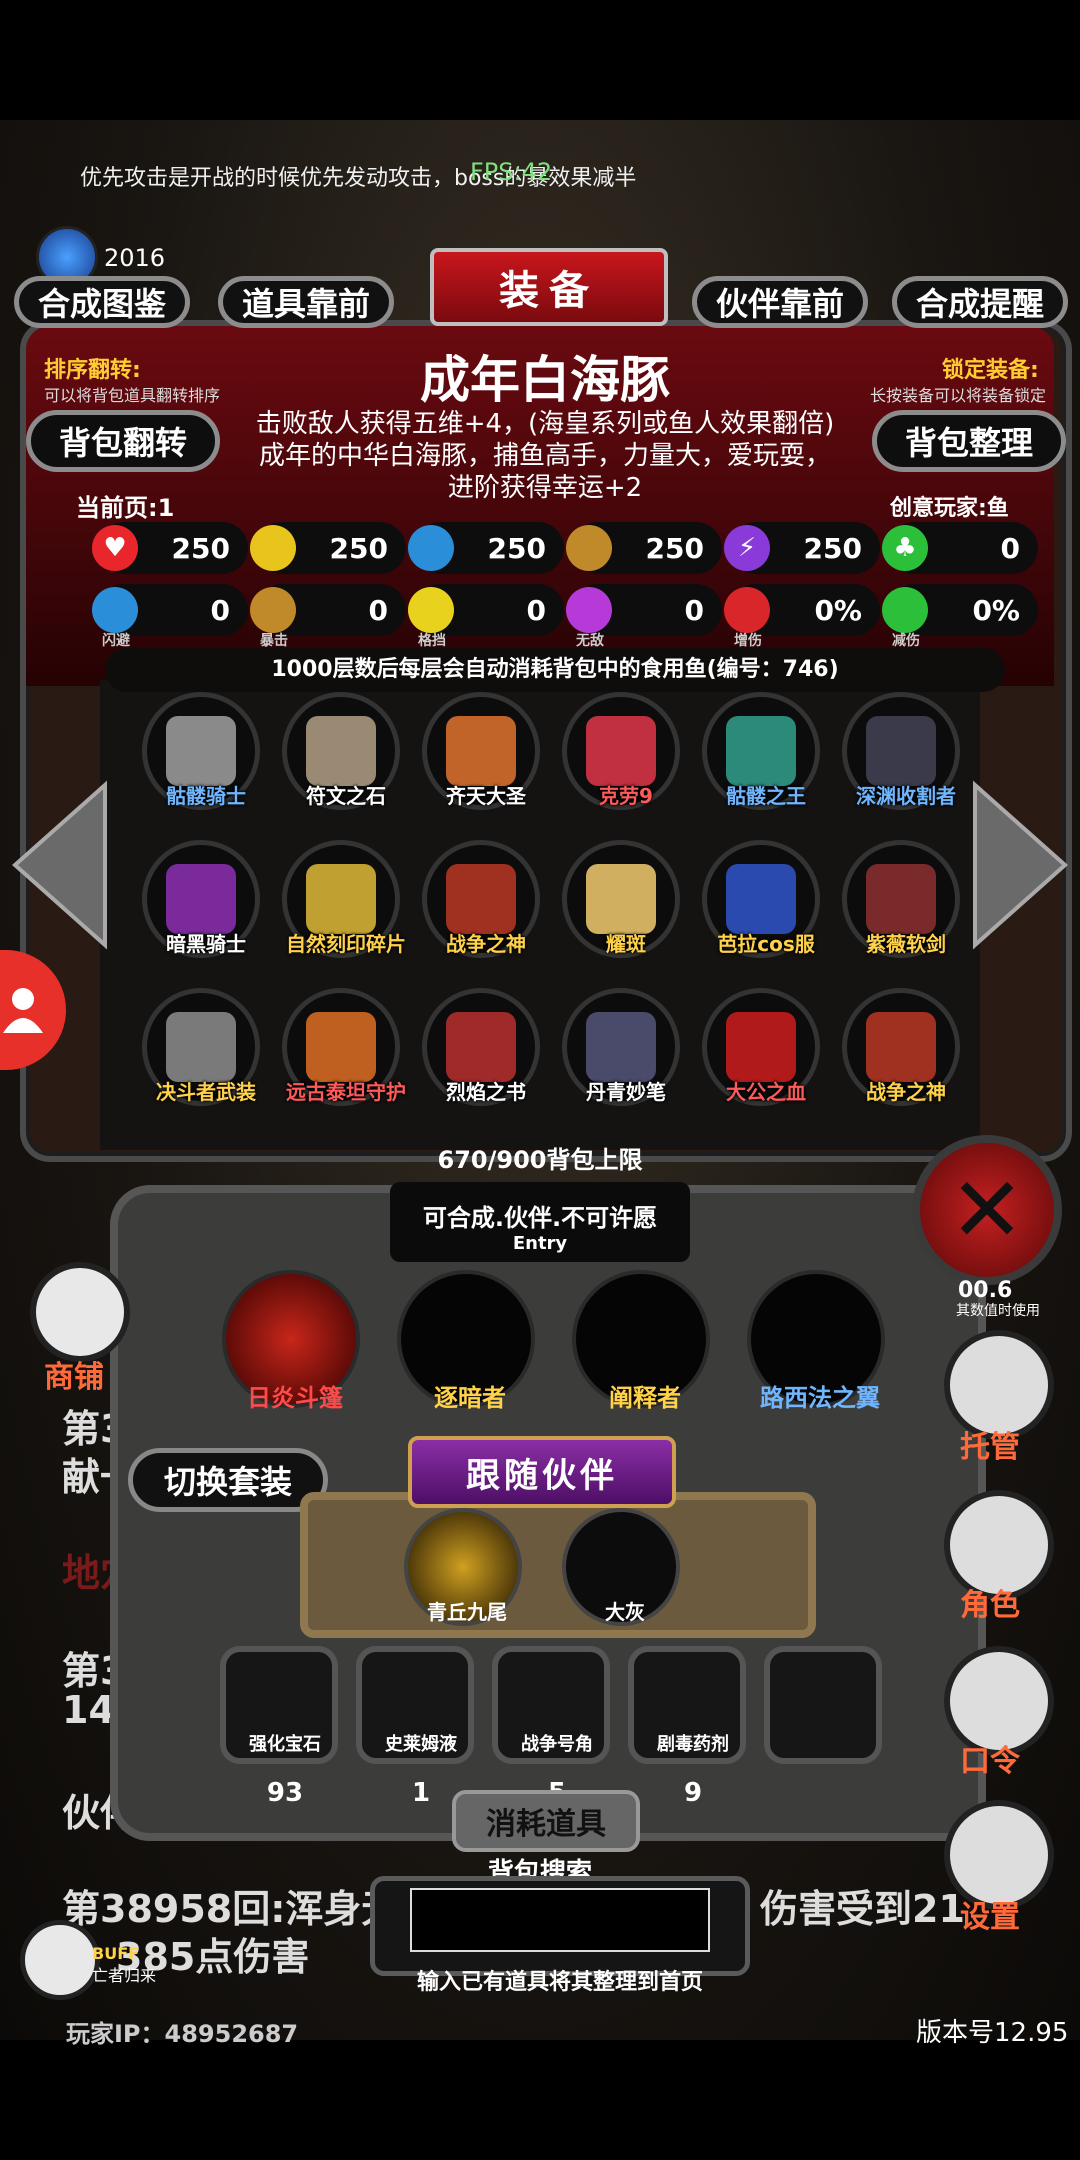 The width and height of the screenshot is (1080, 2160). Describe the element at coordinates (291, 1341) in the screenshot. I see `equipped-slot: 日炎斗篷` at that location.